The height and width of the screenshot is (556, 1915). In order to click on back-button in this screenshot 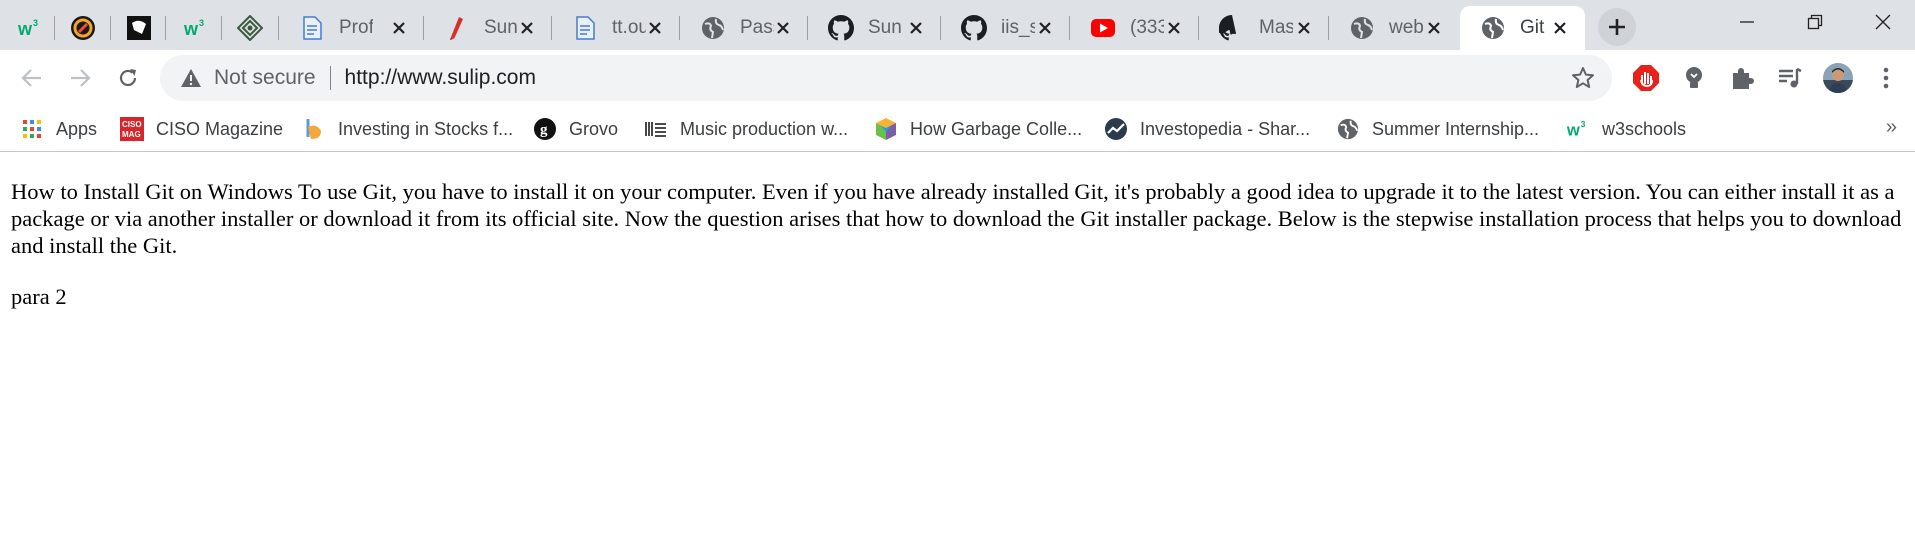, I will do `click(32, 78)`.